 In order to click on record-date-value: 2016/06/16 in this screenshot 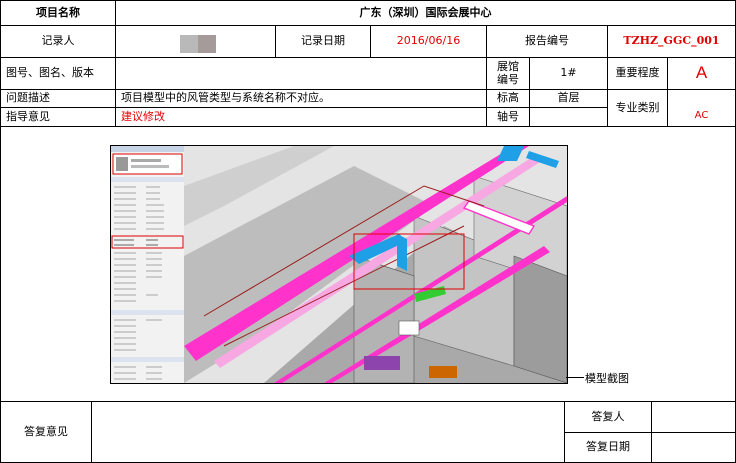, I will do `click(428, 41)`.